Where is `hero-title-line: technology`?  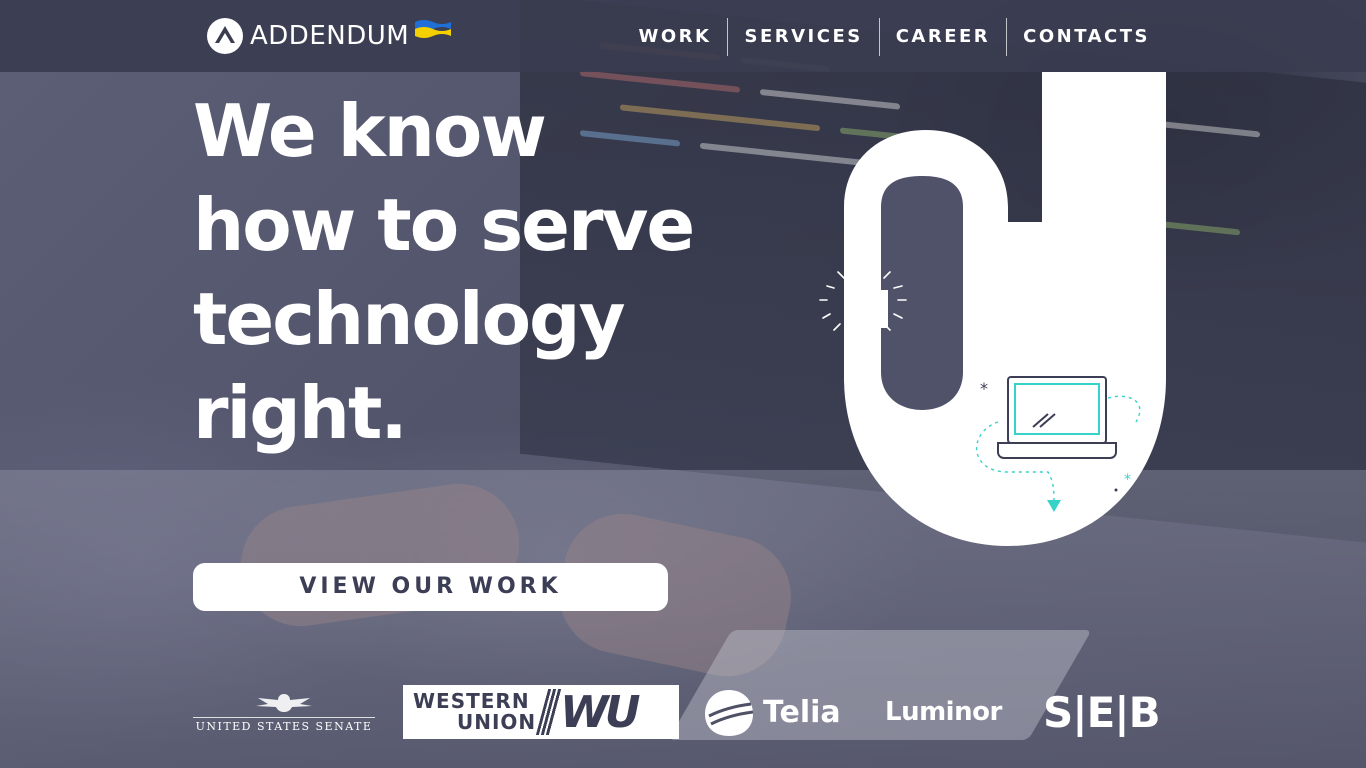
hero-title-line: technology is located at coordinates (409, 319).